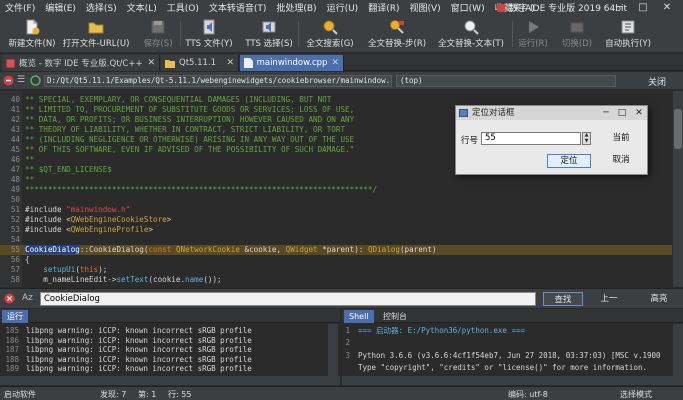 The image size is (683, 400). What do you see at coordinates (15, 169) in the screenshot?
I see `line-number: 47` at bounding box center [15, 169].